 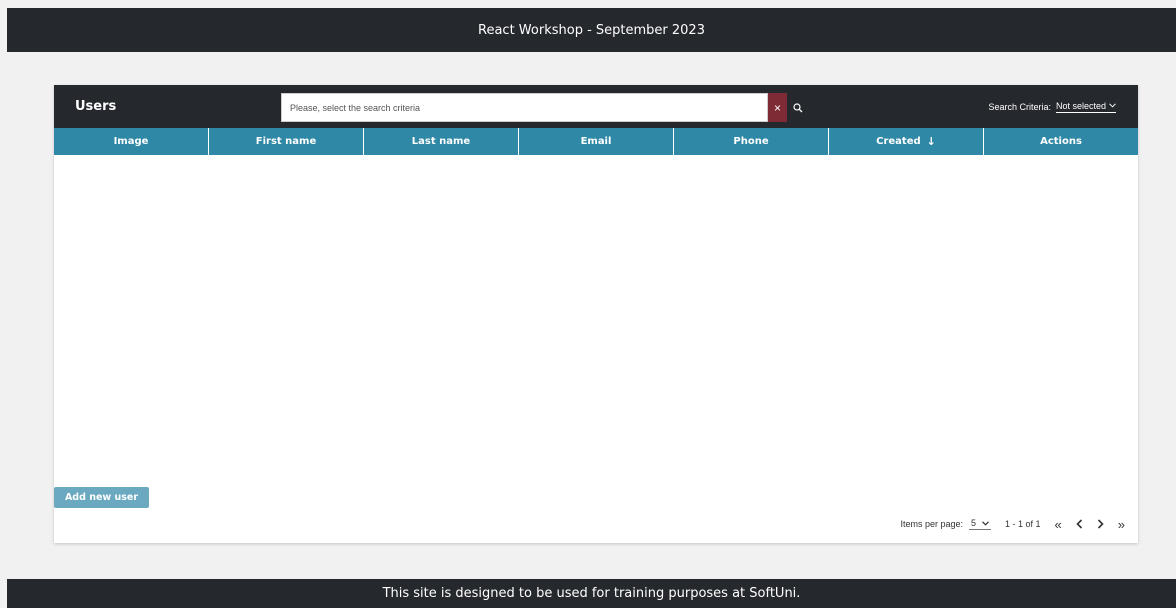 I want to click on search-button, so click(x=797, y=107).